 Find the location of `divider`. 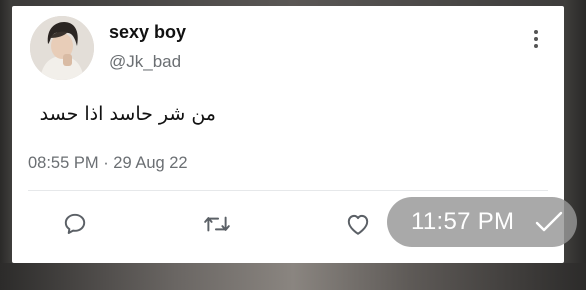

divider is located at coordinates (288, 190).